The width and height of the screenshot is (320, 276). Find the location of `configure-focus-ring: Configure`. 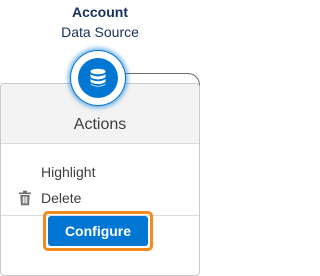

configure-focus-ring: Configure is located at coordinates (98, 231).